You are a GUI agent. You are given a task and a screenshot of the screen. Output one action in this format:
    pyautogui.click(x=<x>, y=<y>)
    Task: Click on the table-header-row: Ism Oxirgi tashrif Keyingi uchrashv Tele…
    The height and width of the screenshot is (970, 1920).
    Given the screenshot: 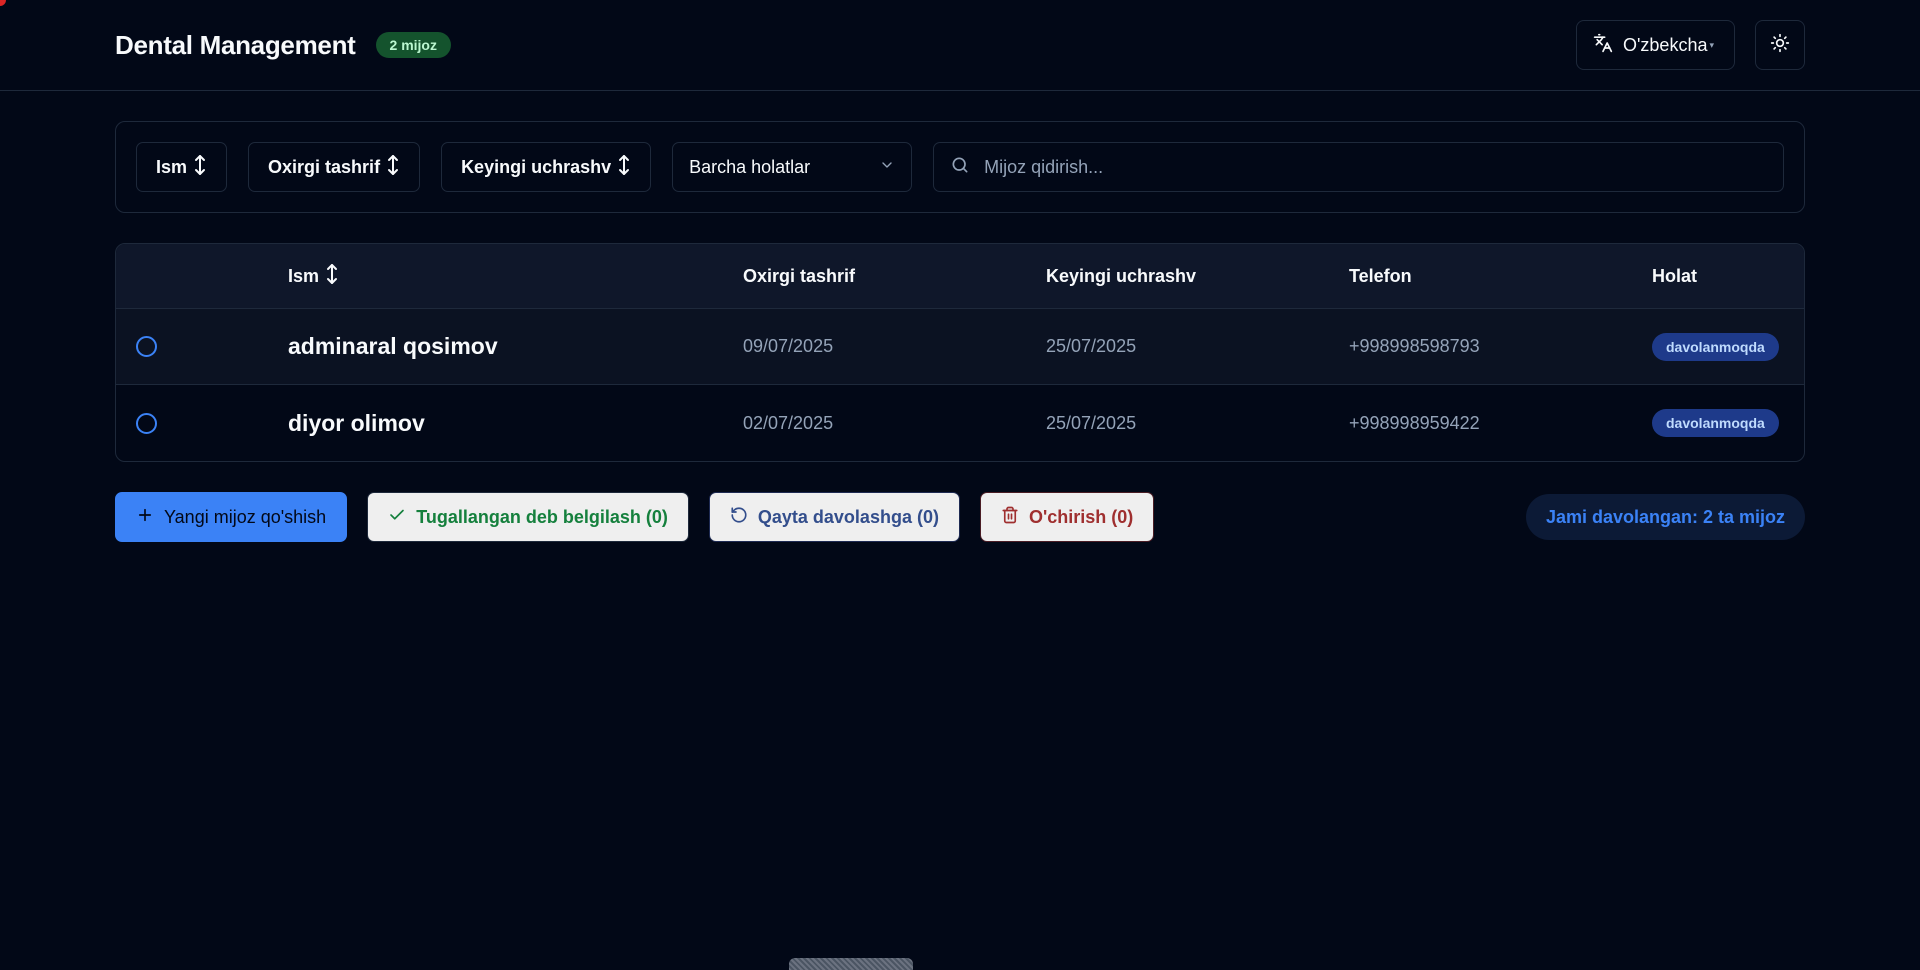 What is the action you would take?
    pyautogui.click(x=960, y=276)
    